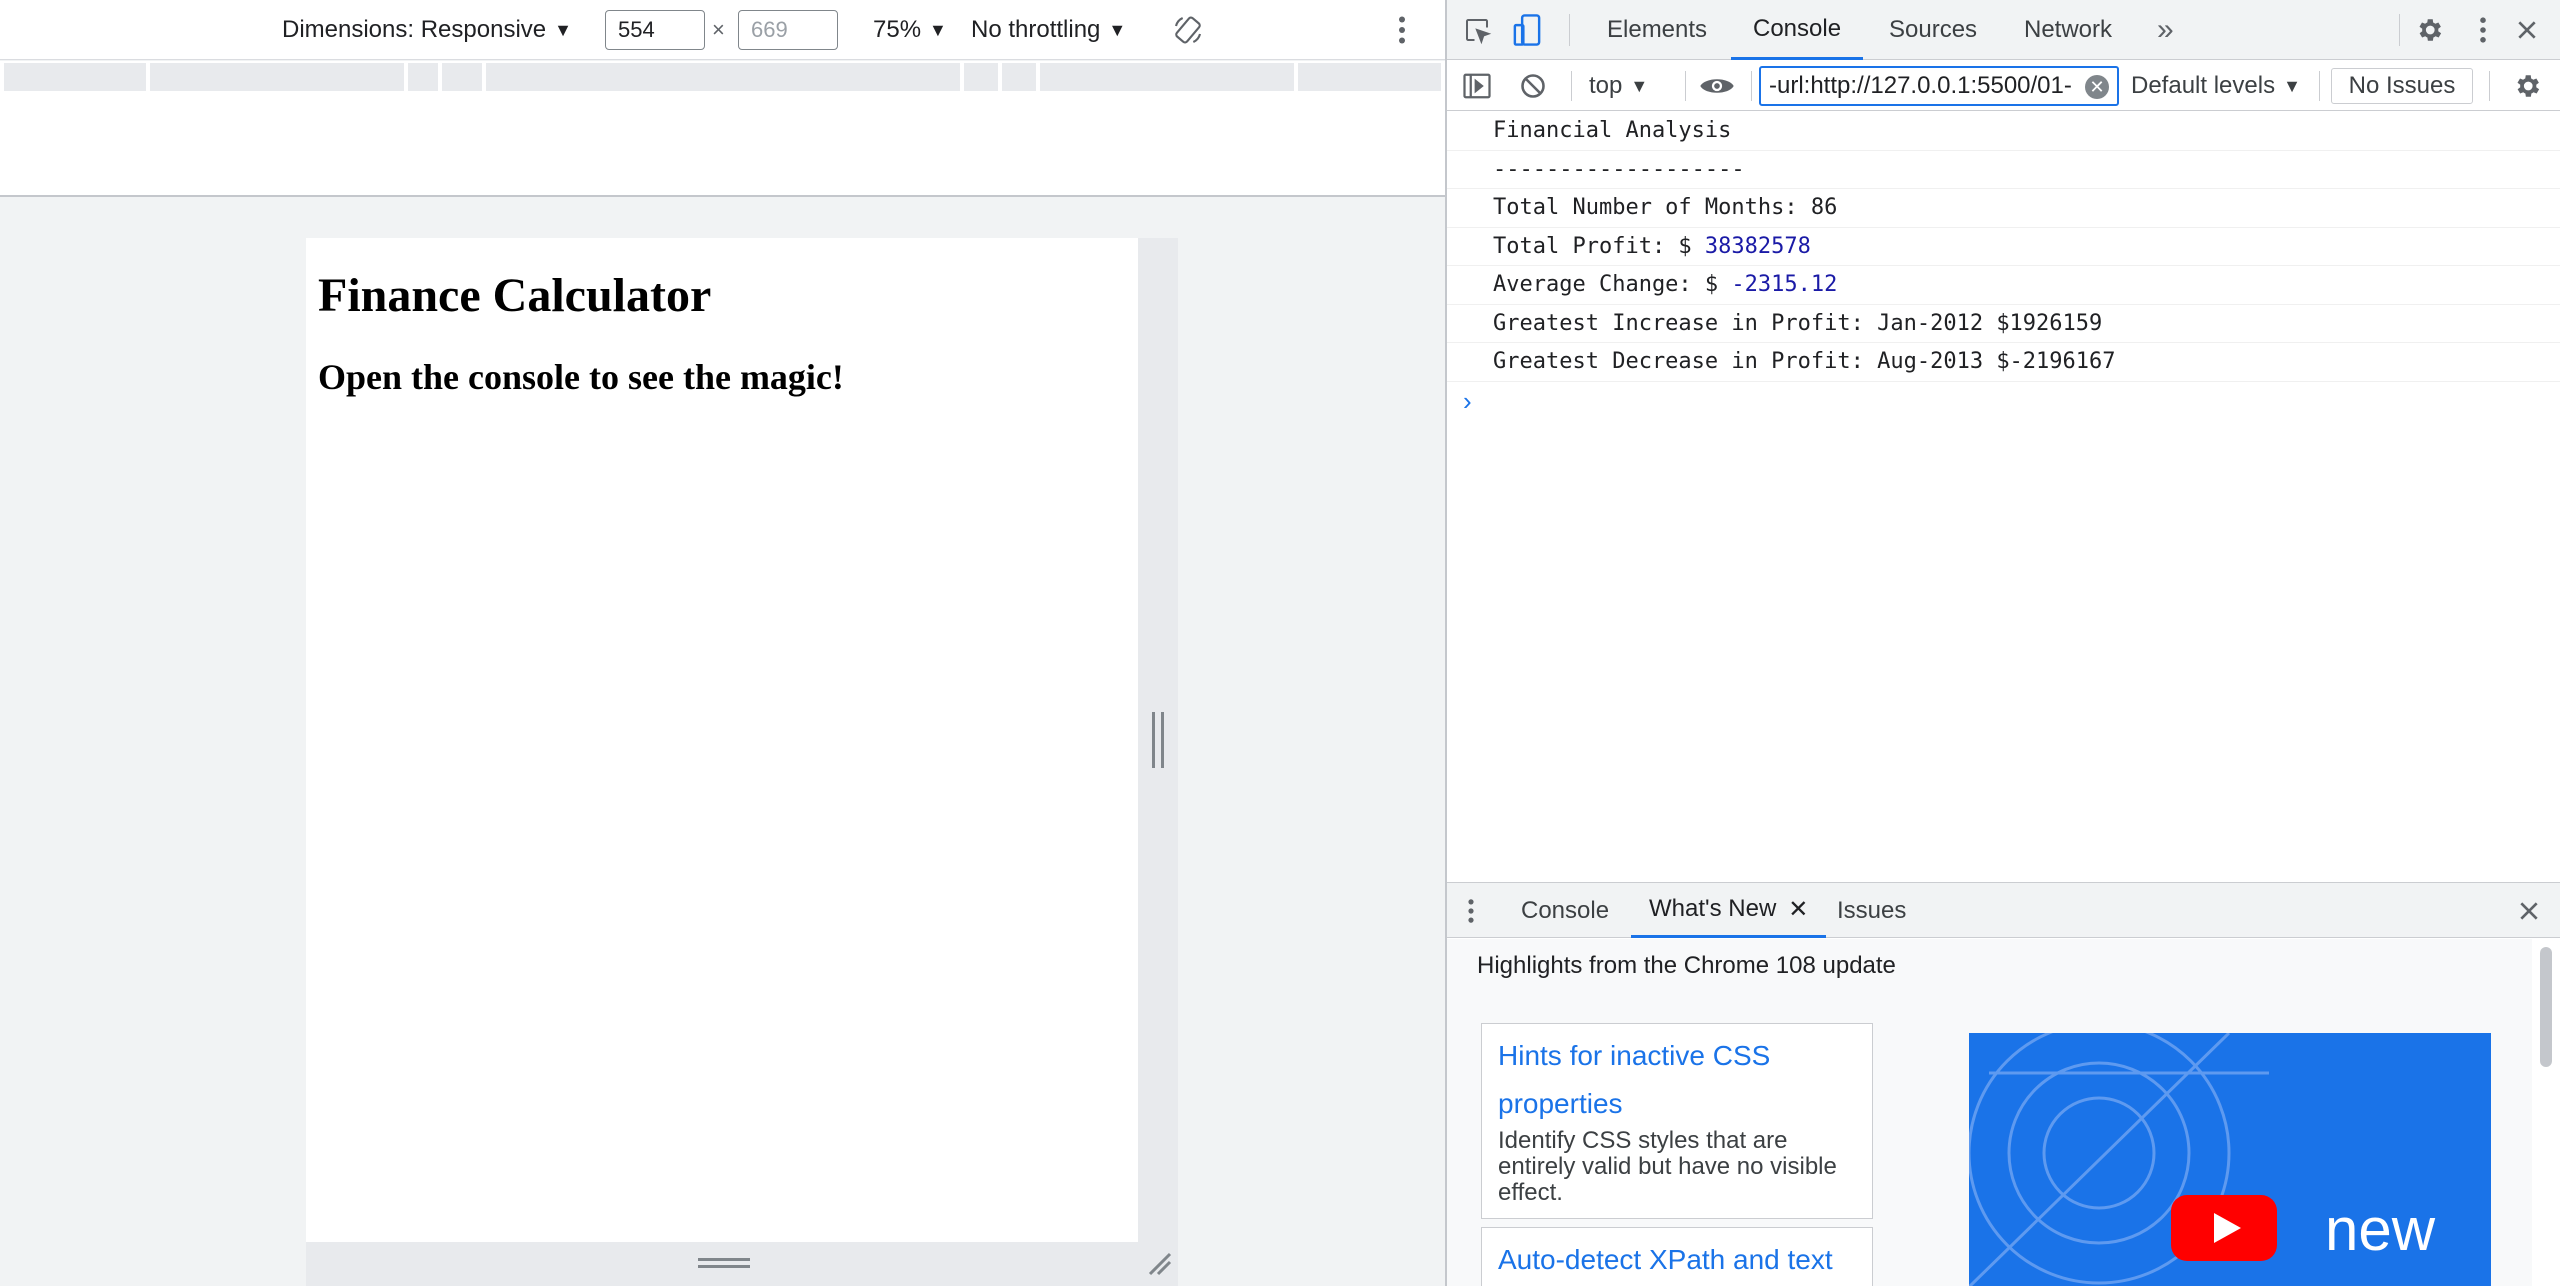  What do you see at coordinates (1871, 910) in the screenshot?
I see `drawer-tab-issues: Issues` at bounding box center [1871, 910].